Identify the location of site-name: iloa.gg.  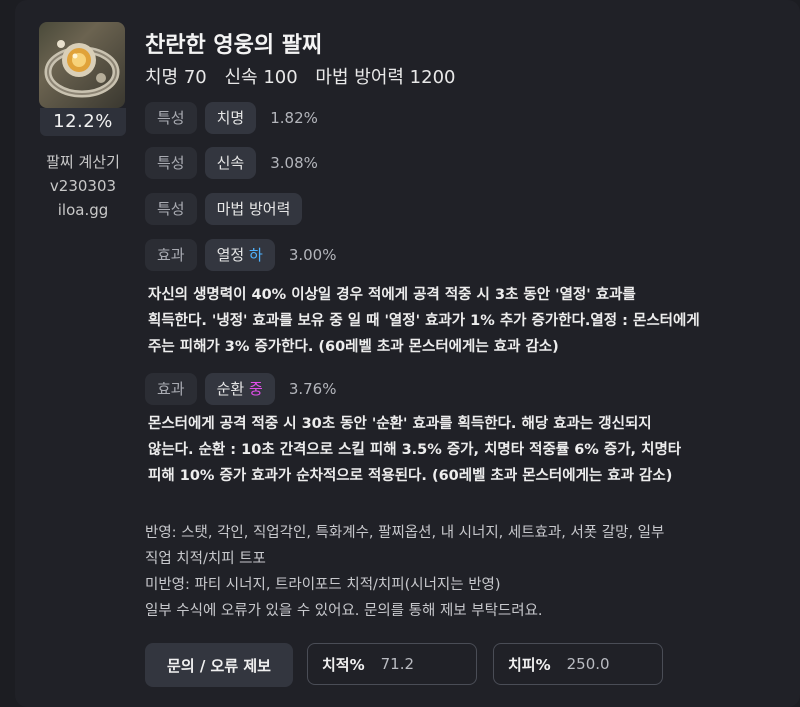
(83, 210).